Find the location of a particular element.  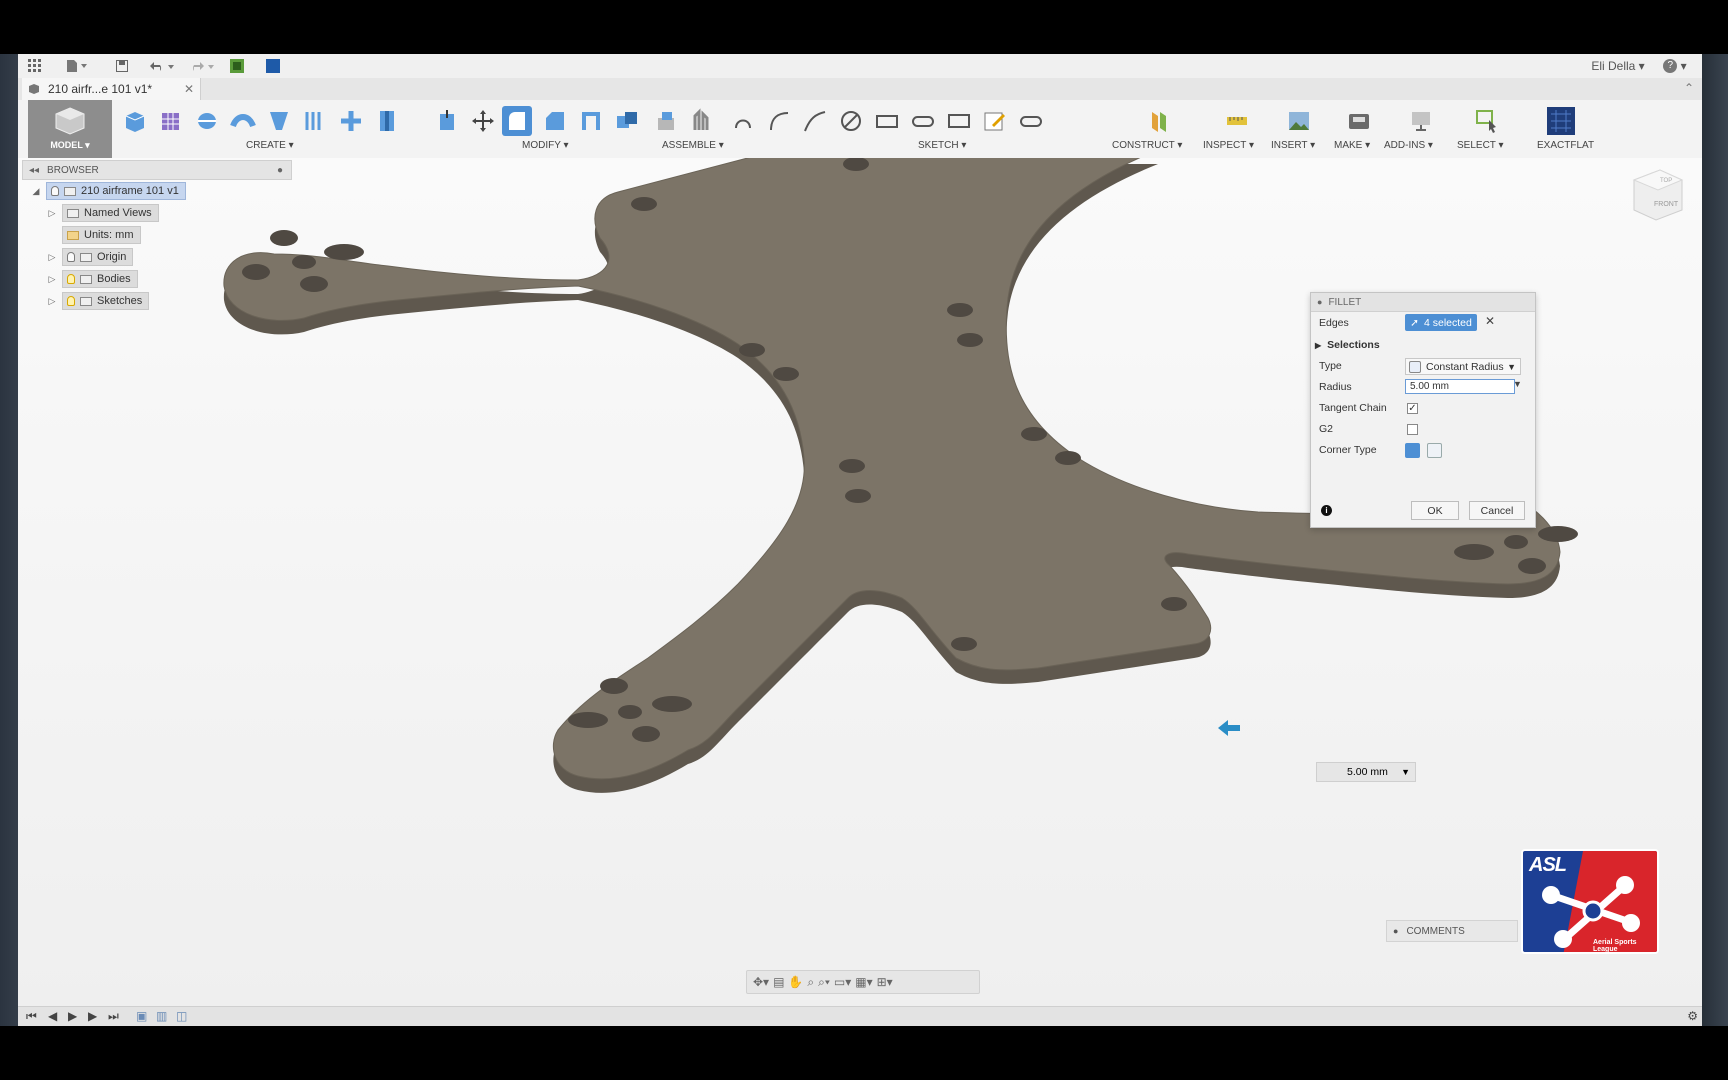

comments-toggle-icon: ● is located at coordinates (1395, 931).